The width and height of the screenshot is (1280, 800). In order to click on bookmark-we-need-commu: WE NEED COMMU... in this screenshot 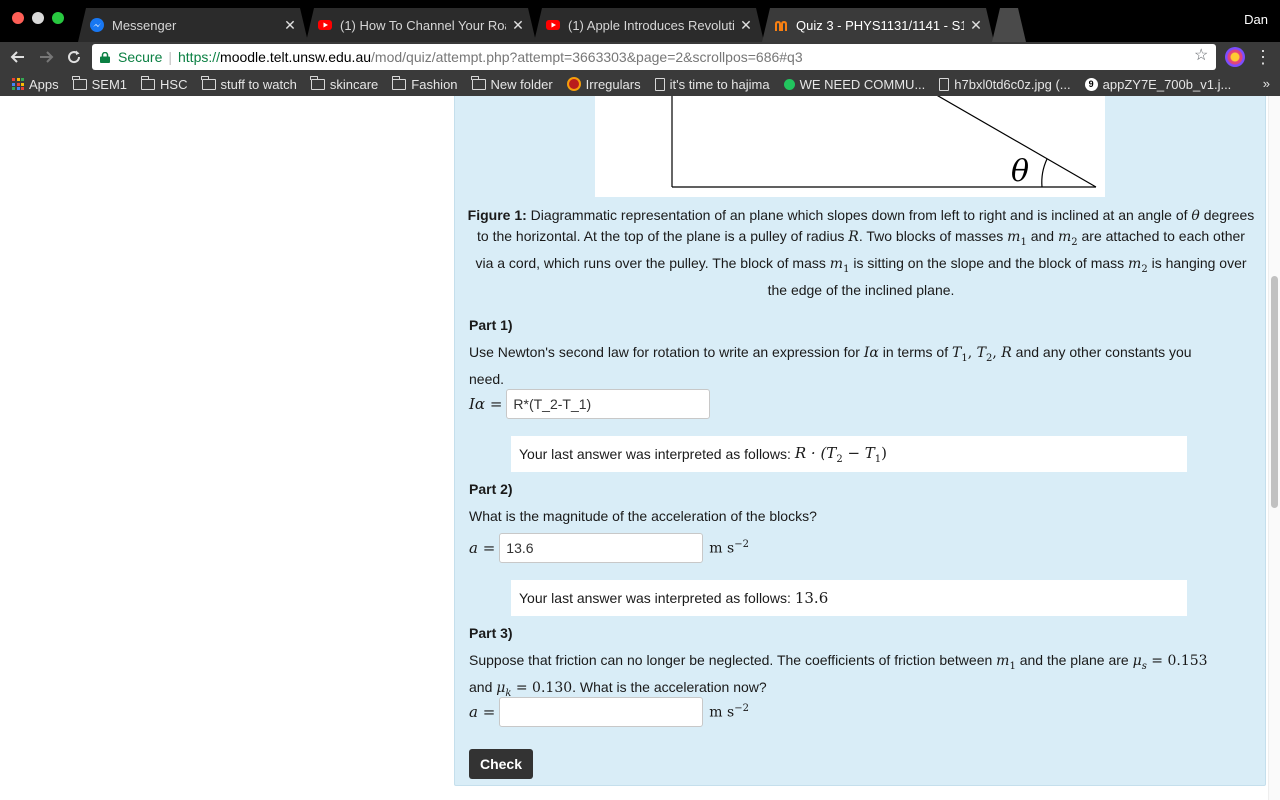, I will do `click(854, 84)`.